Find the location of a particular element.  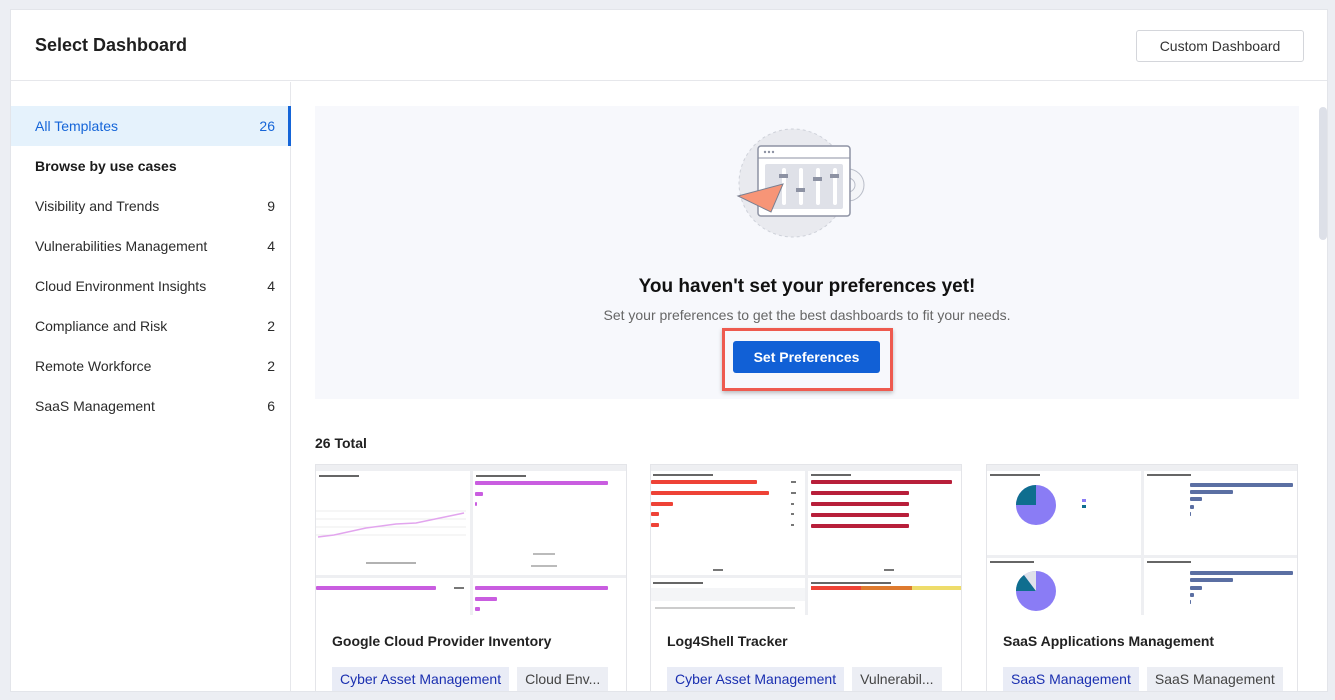

sidebar-item-remote-workforce: Remote Workforce 2 is located at coordinates (151, 366).